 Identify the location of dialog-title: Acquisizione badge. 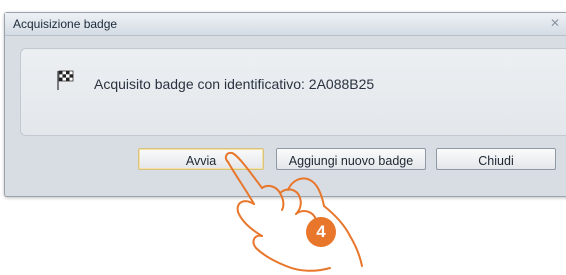
(65, 24).